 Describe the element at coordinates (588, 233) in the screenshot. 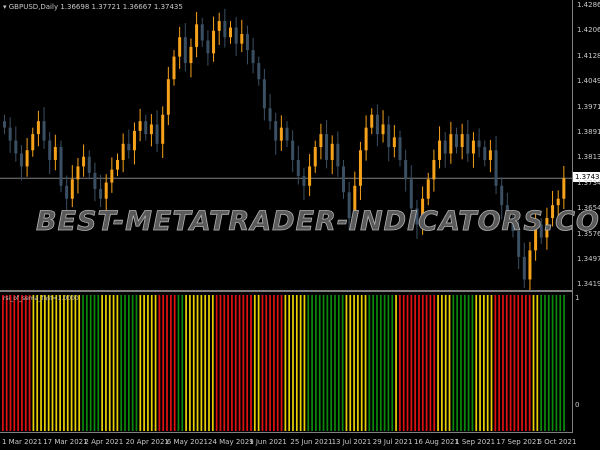

I see `price-tick: 1.35765` at that location.